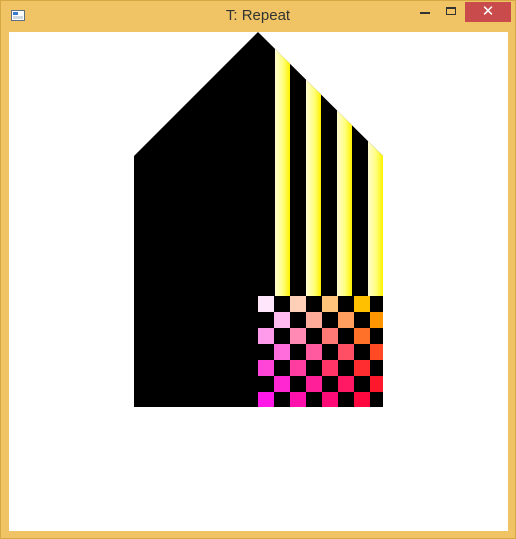  Describe the element at coordinates (258, 16) in the screenshot. I see `title-bar: T: Repeat ✕` at that location.